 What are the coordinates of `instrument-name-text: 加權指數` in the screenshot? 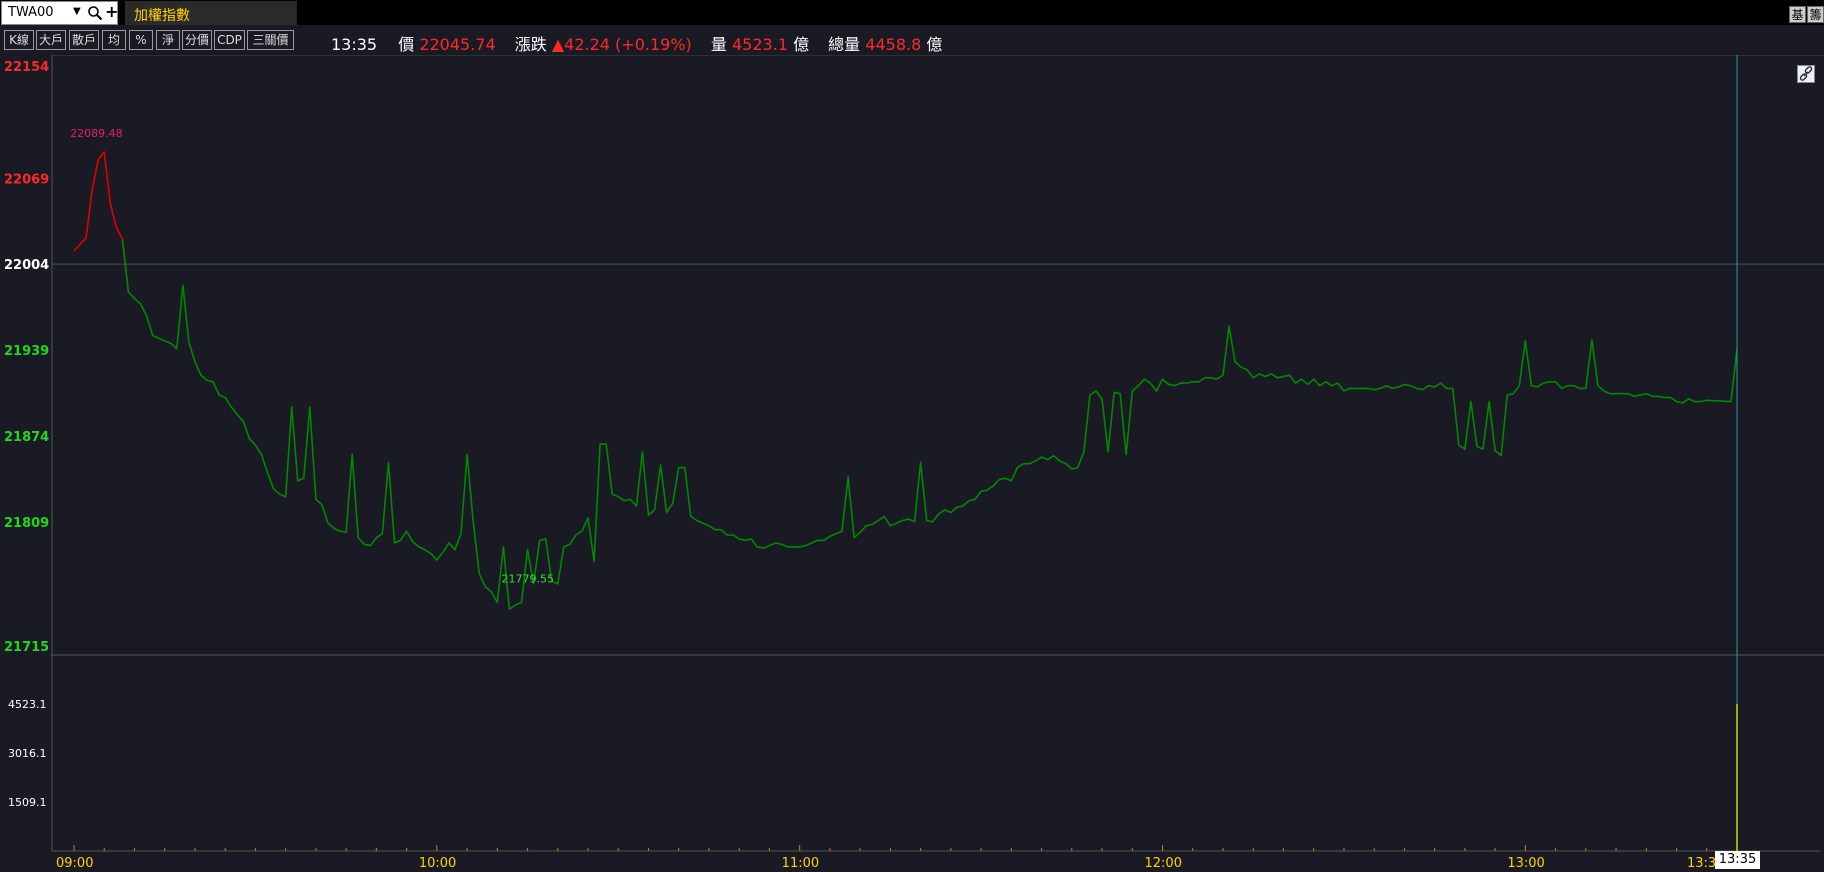 It's located at (162, 16).